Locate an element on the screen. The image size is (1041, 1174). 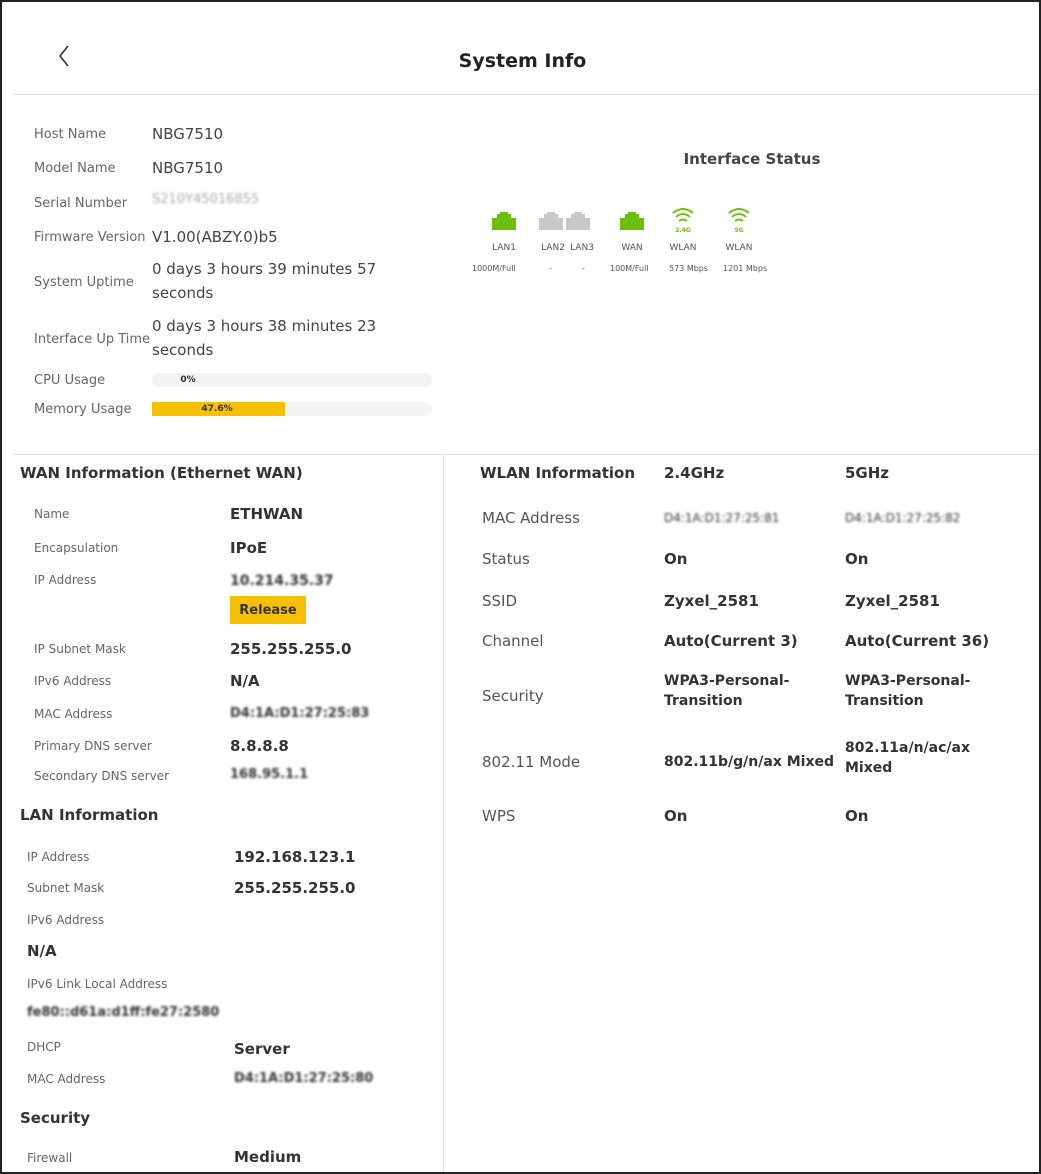
wan-info-title: WAN Information (Ethernet WAN) is located at coordinates (161, 473).